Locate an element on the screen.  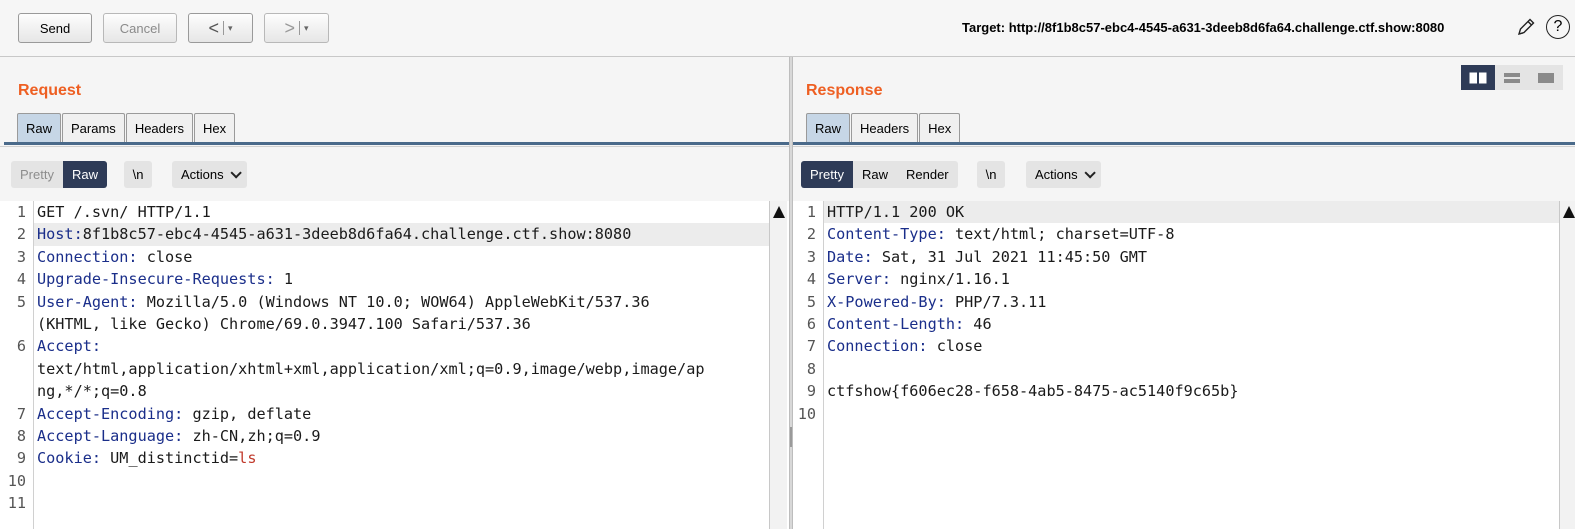
back-button: < ▾ is located at coordinates (220, 28).